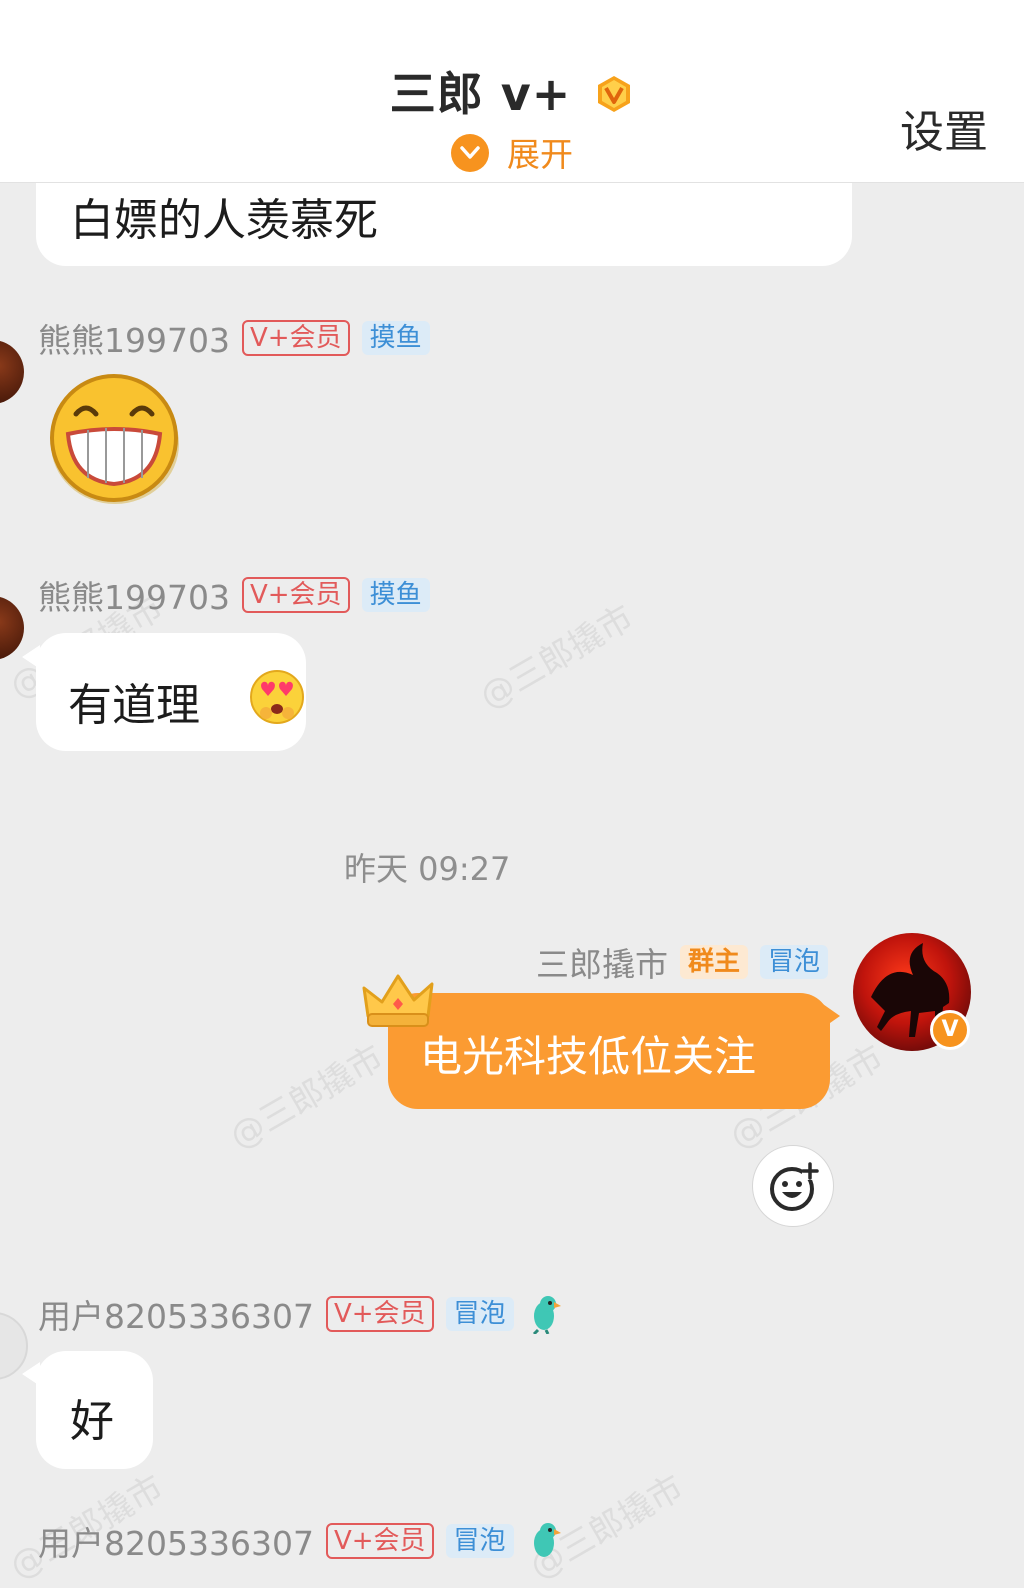  What do you see at coordinates (540, 154) in the screenshot?
I see `expand-label: 展开` at bounding box center [540, 154].